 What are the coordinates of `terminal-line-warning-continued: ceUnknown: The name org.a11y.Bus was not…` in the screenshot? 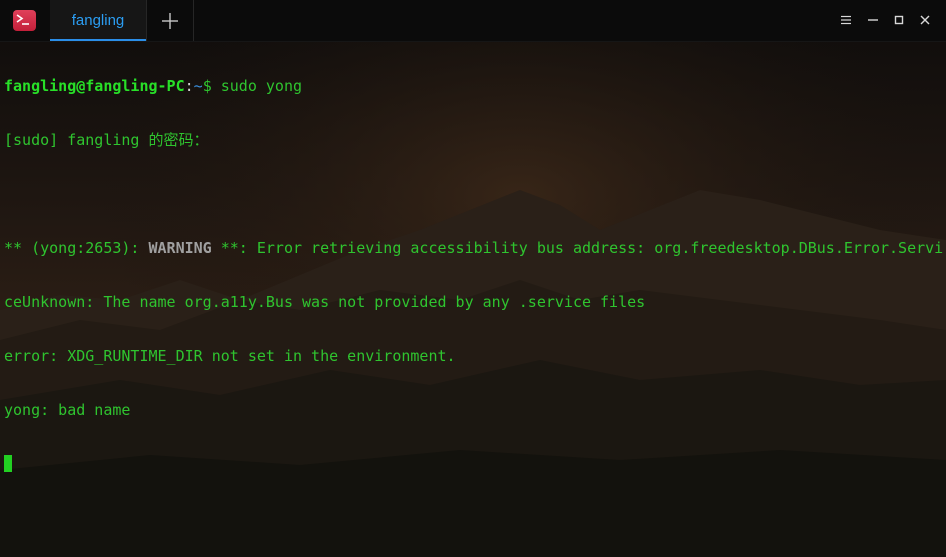 It's located at (325, 302).